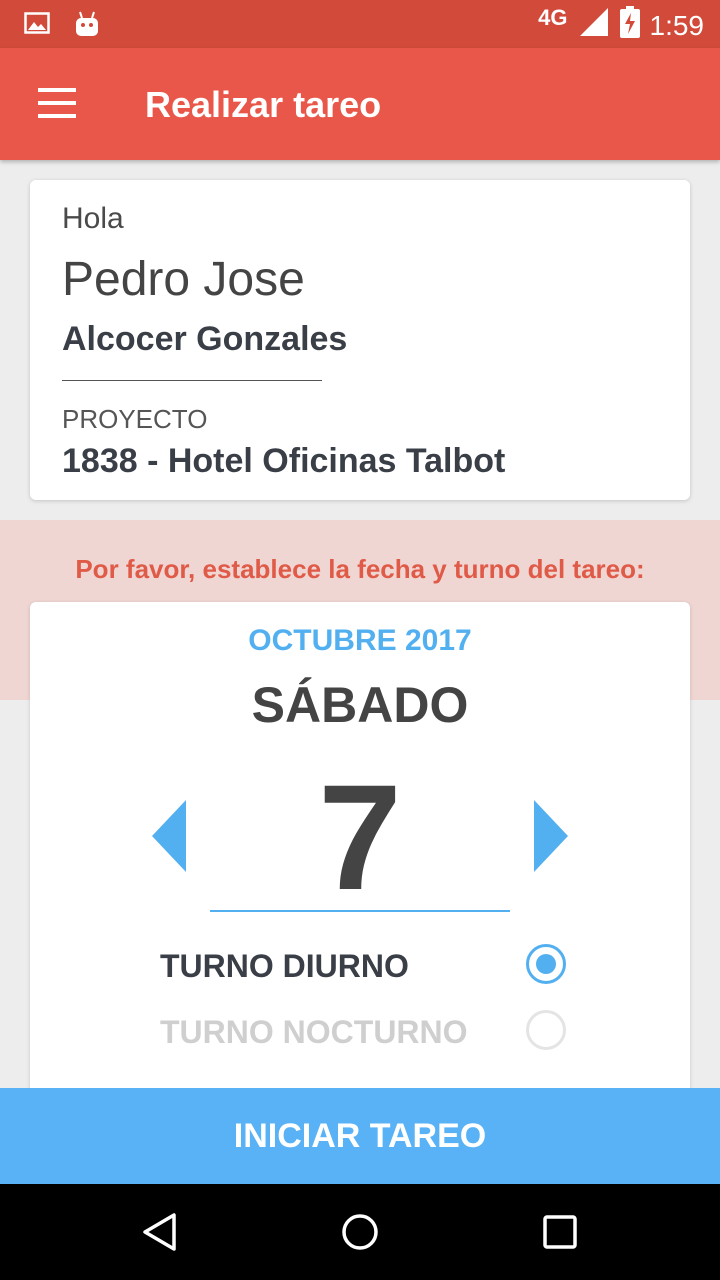 The height and width of the screenshot is (1280, 720). What do you see at coordinates (546, 964) in the screenshot?
I see `shift-day-radio` at bounding box center [546, 964].